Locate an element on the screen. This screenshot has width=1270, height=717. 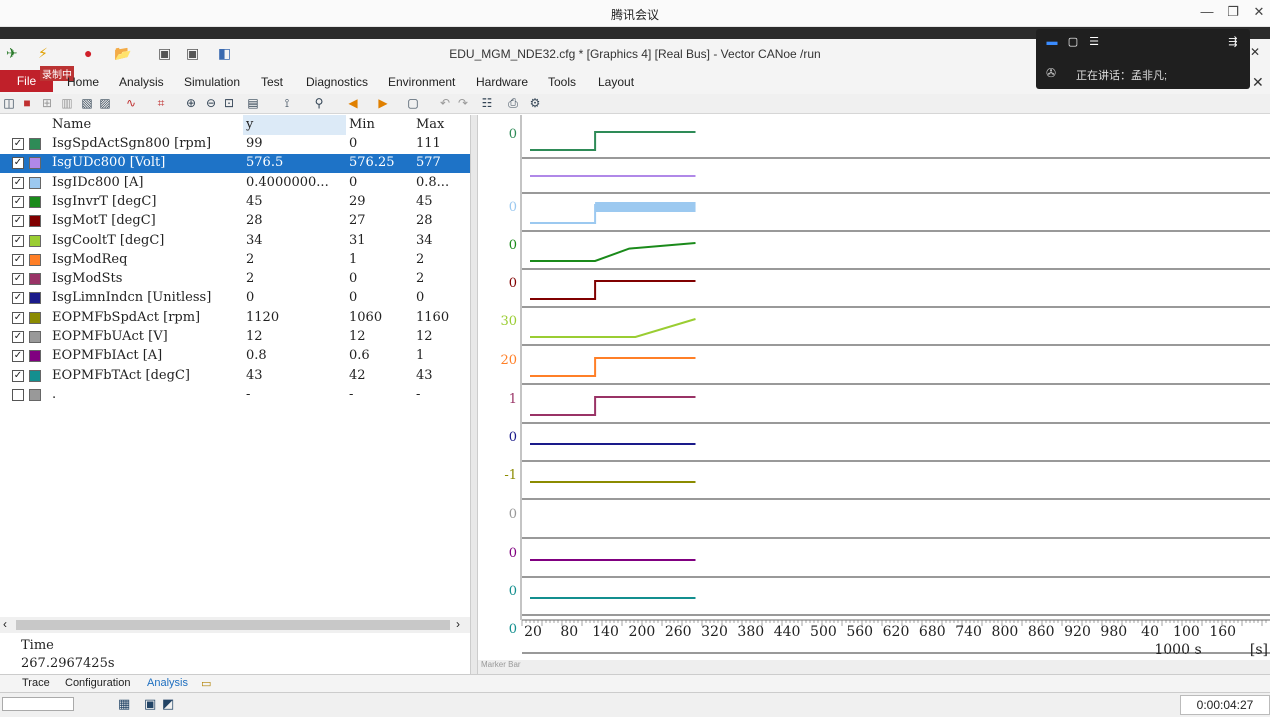
marker-icon: ⌗ is located at coordinates (161, 103).